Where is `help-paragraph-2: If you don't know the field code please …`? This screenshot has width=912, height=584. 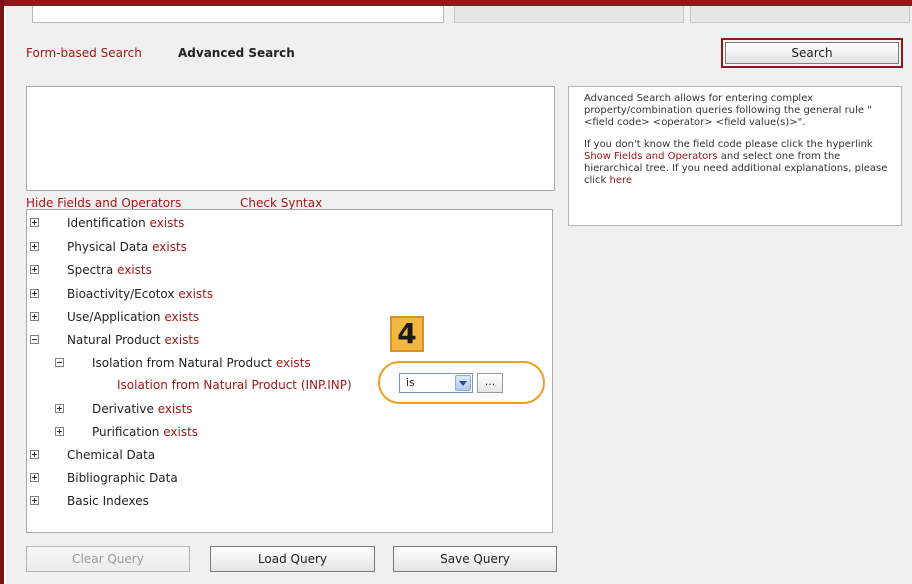
help-paragraph-2: If you don't know the field code please … is located at coordinates (737, 163).